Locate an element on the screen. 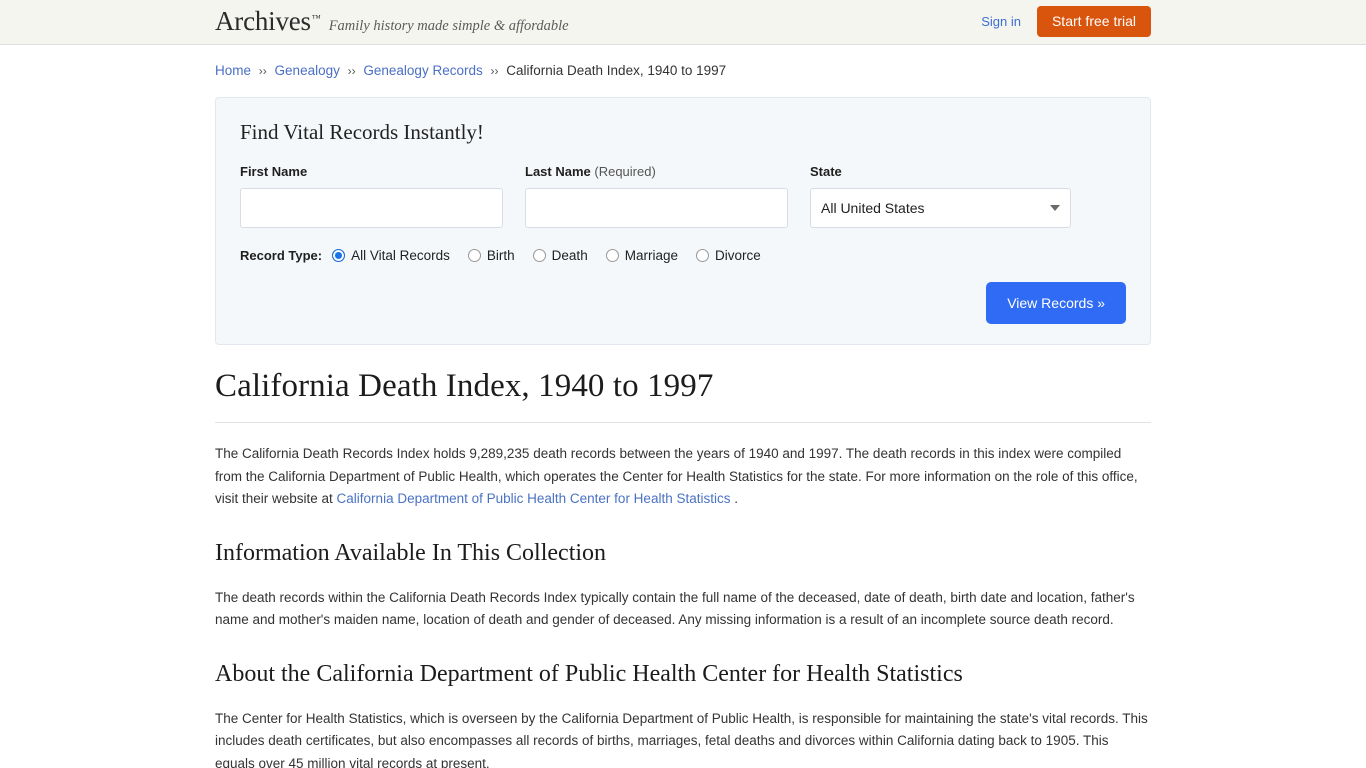 Image resolution: width=1366 pixels, height=768 pixels. radio-label-birth: Birth is located at coordinates (500, 255).